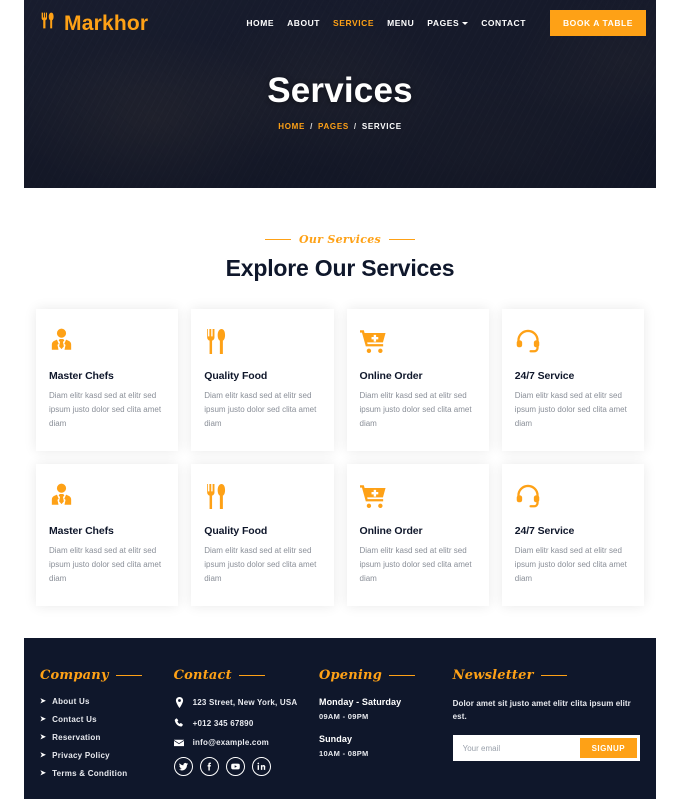 The height and width of the screenshot is (799, 680). Describe the element at coordinates (209, 766) in the screenshot. I see `facebook-icon` at that location.